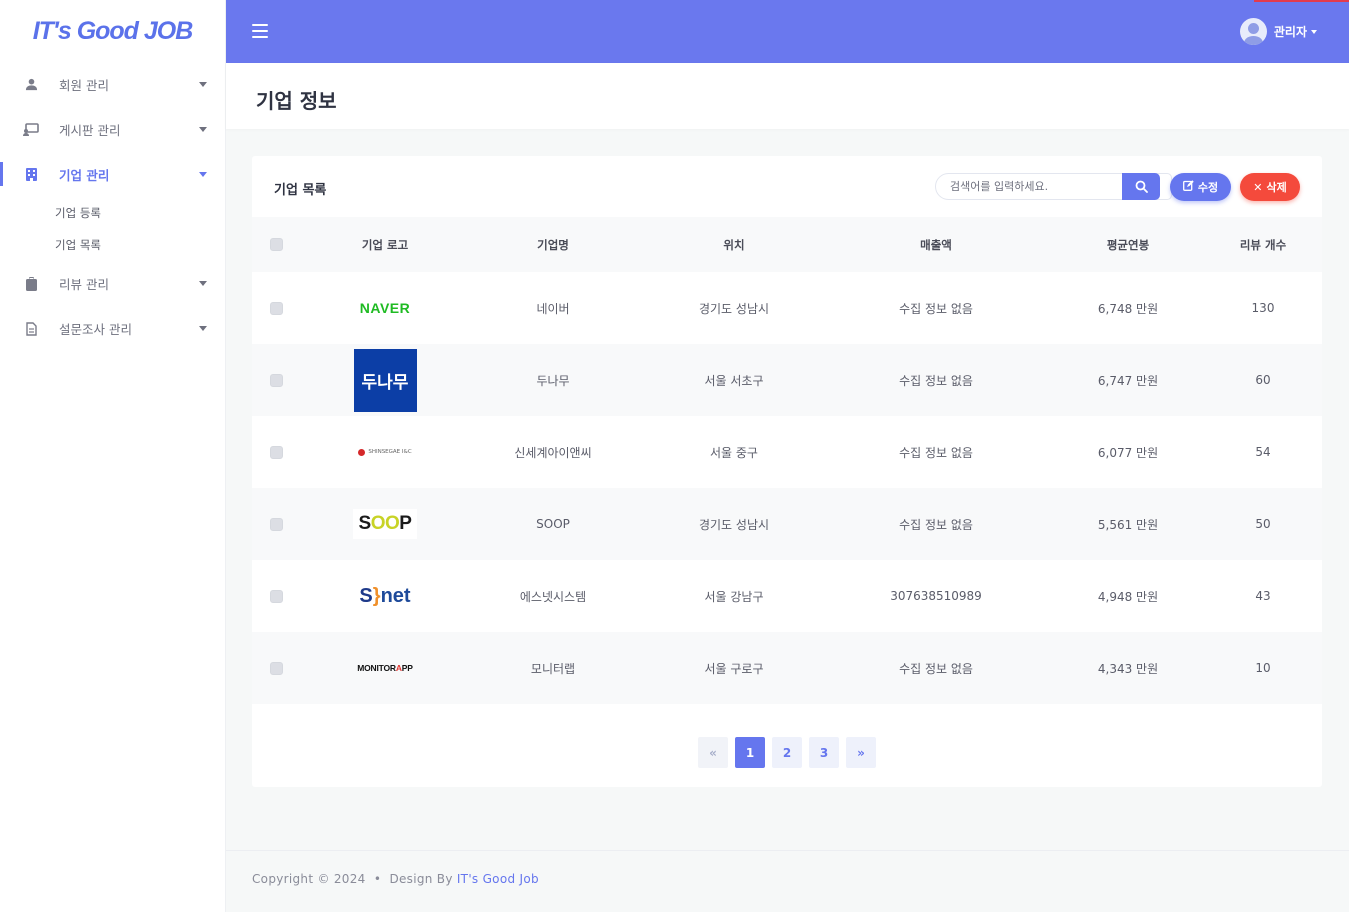 Image resolution: width=1349 pixels, height=912 pixels. I want to click on pagination: « 1 2 3 », so click(790, 752).